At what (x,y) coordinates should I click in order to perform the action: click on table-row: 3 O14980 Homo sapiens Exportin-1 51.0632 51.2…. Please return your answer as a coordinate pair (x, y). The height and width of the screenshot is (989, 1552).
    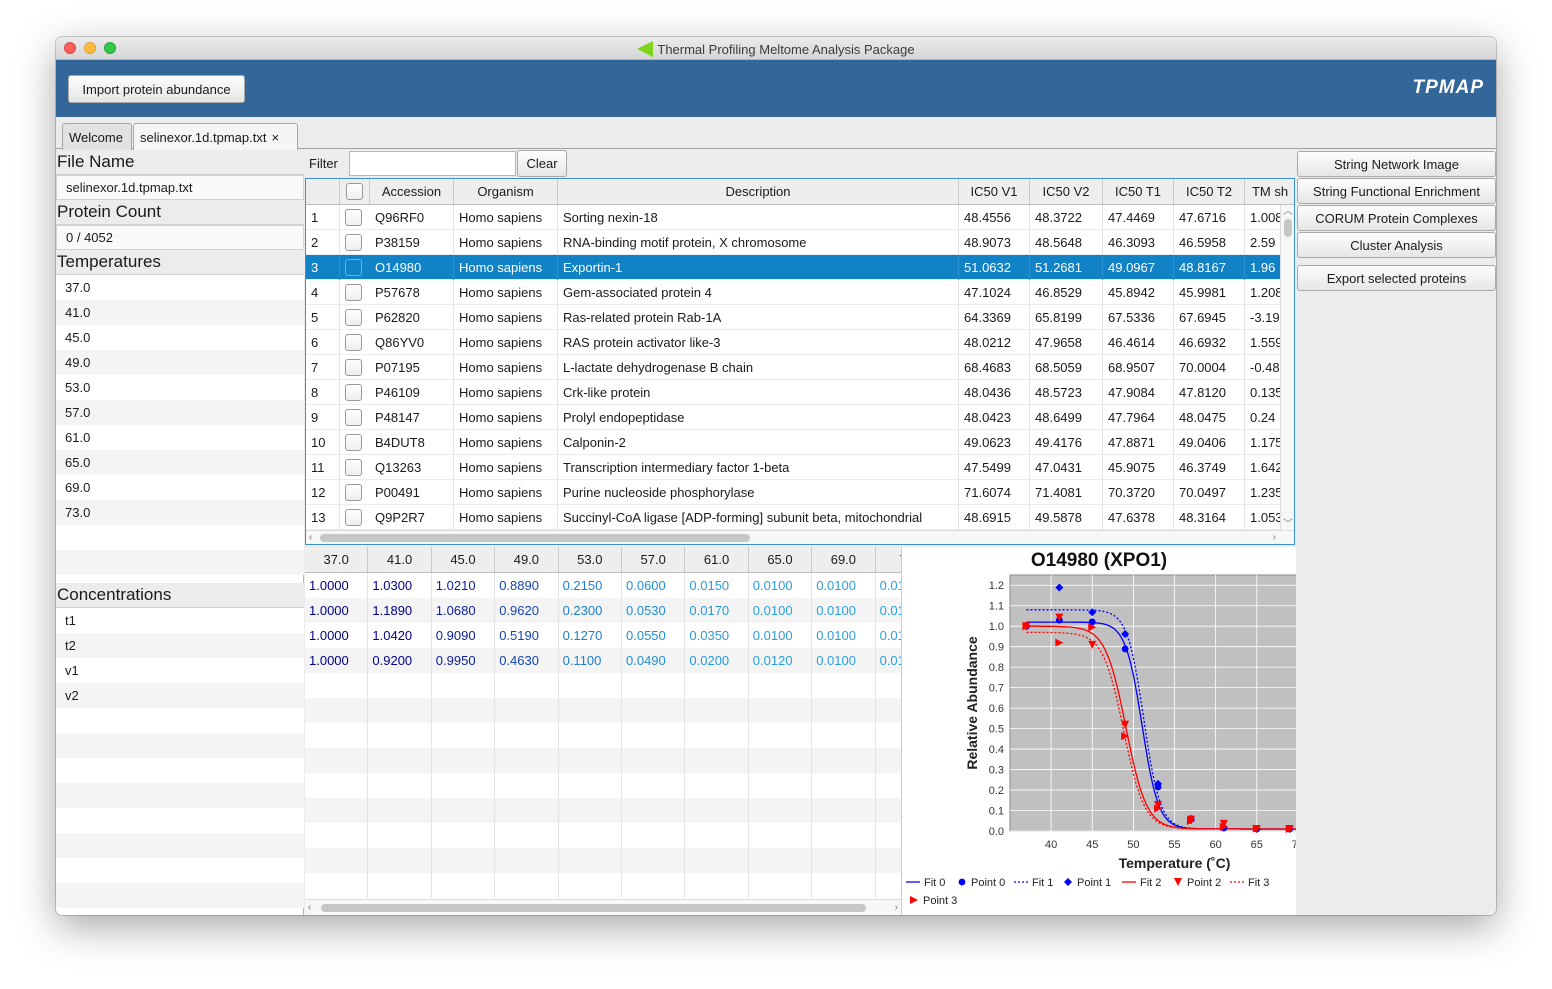
    Looking at the image, I should click on (793, 267).